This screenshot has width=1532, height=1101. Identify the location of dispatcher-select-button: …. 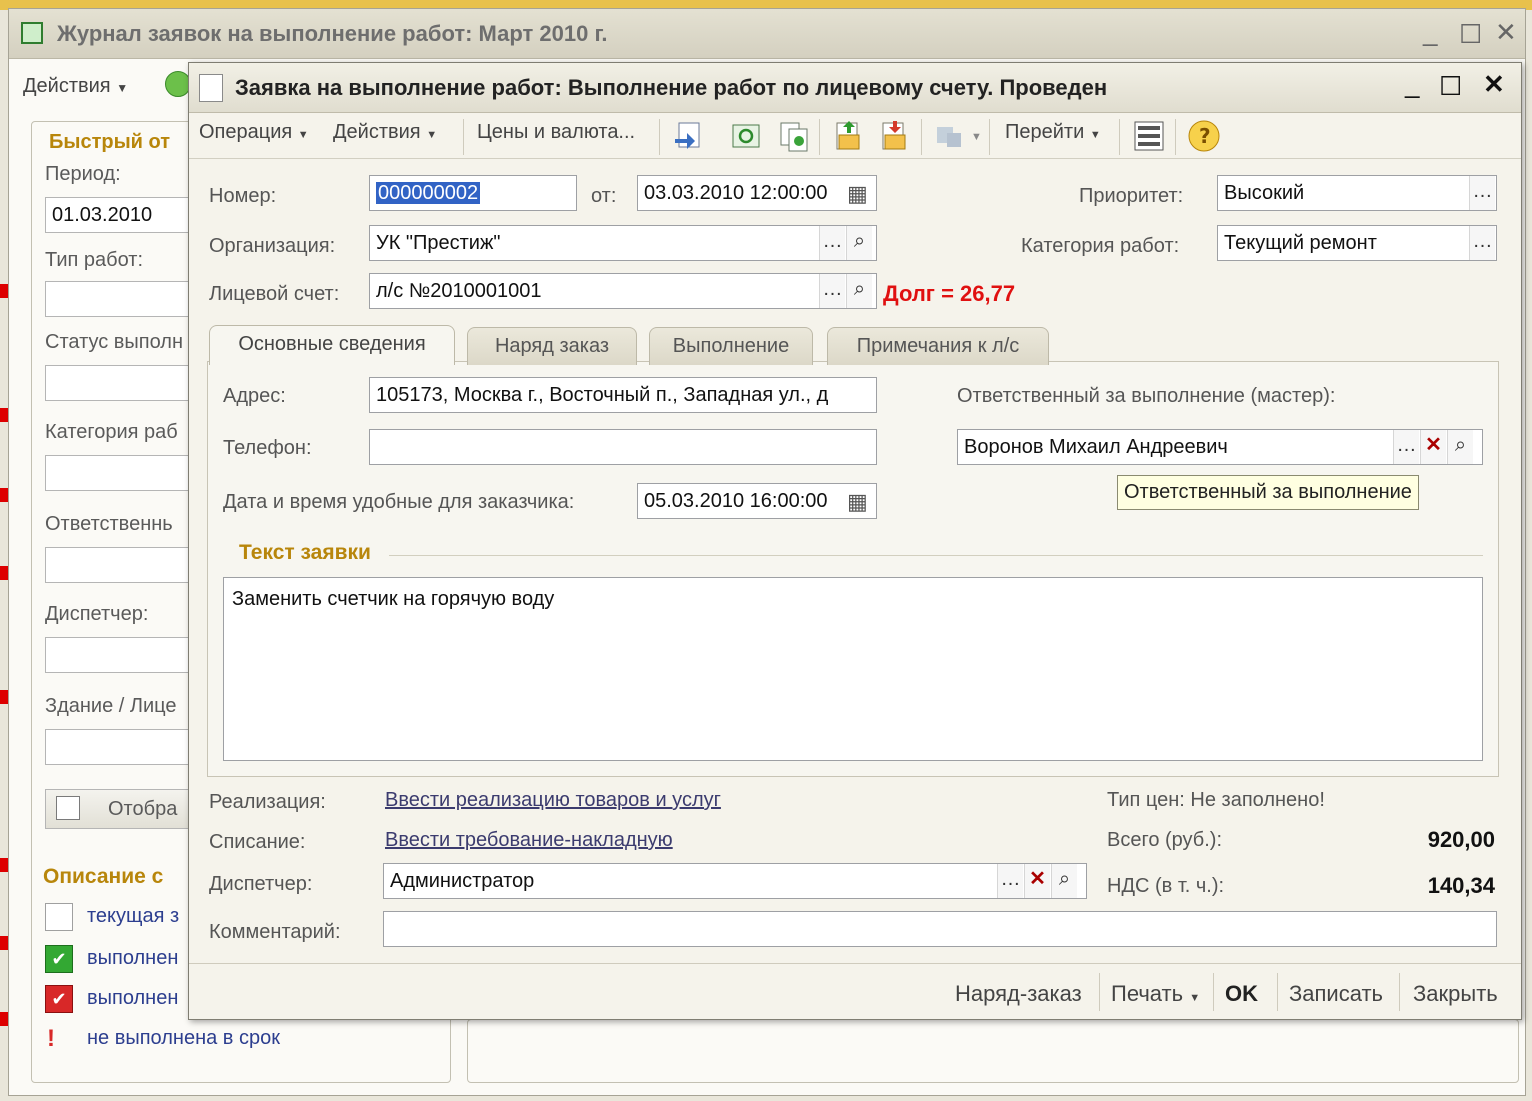
(1010, 881).